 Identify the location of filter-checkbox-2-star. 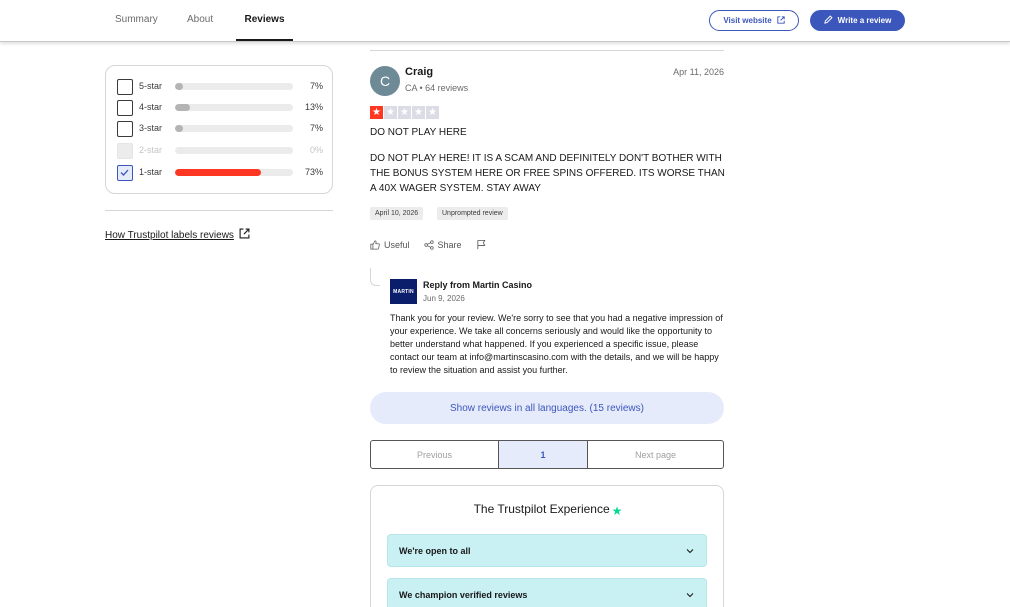
(125, 151).